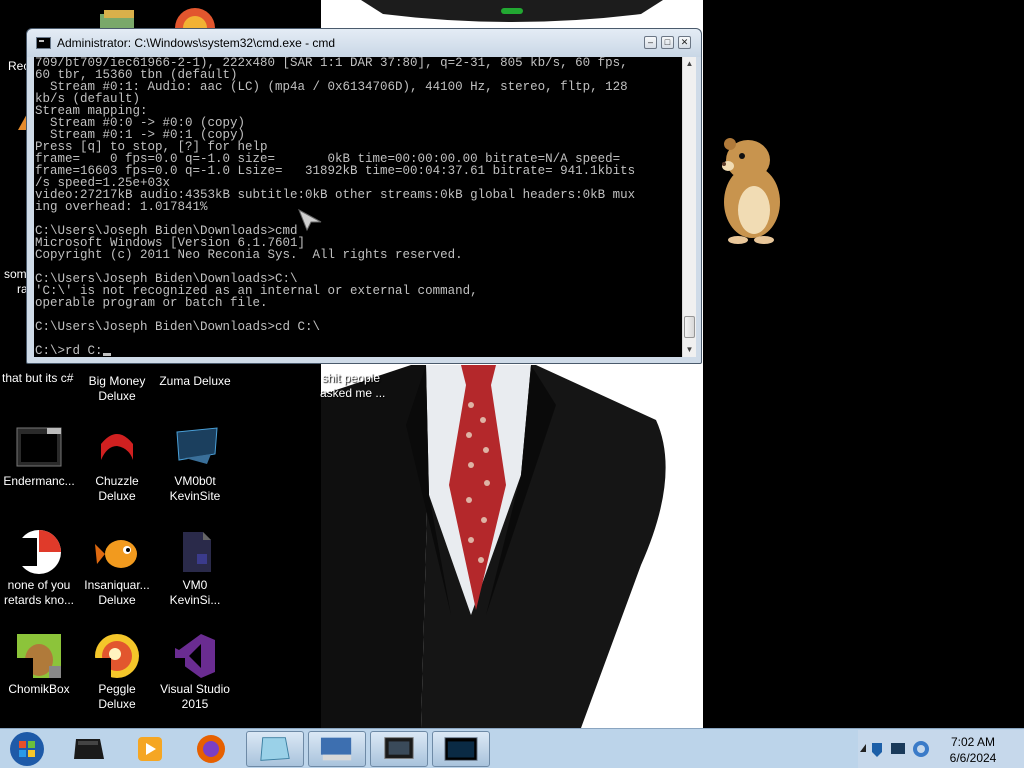 This screenshot has height=768, width=1024. I want to click on chuzzle-icon, so click(117, 447).